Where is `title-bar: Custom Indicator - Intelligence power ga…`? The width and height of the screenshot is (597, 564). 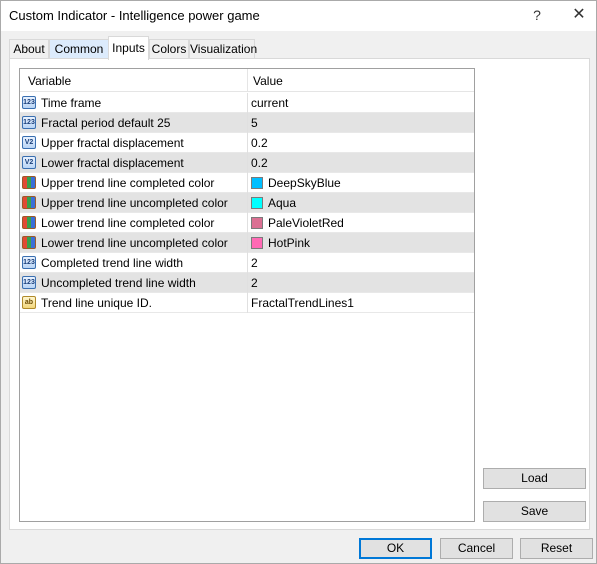
title-bar: Custom Indicator - Intelligence power ga… is located at coordinates (298, 16).